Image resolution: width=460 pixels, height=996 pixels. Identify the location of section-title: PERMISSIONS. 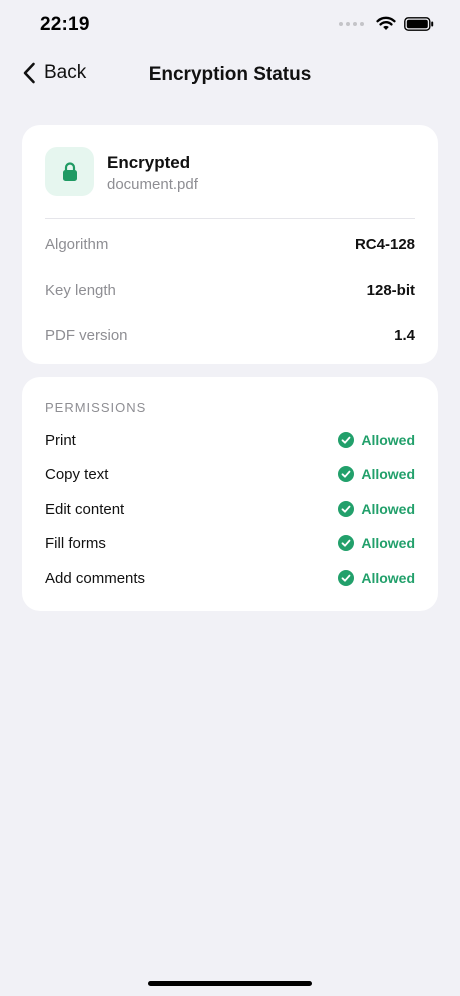
(96, 407).